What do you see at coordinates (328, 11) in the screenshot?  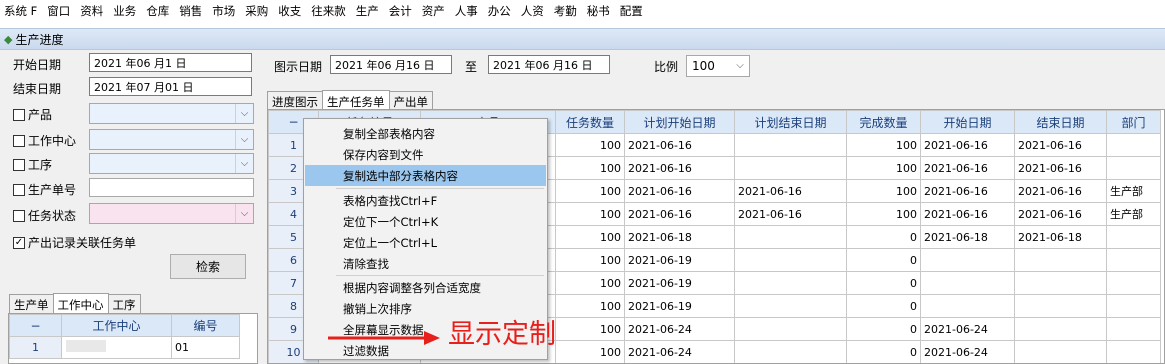 I see `menu-10: 往来款` at bounding box center [328, 11].